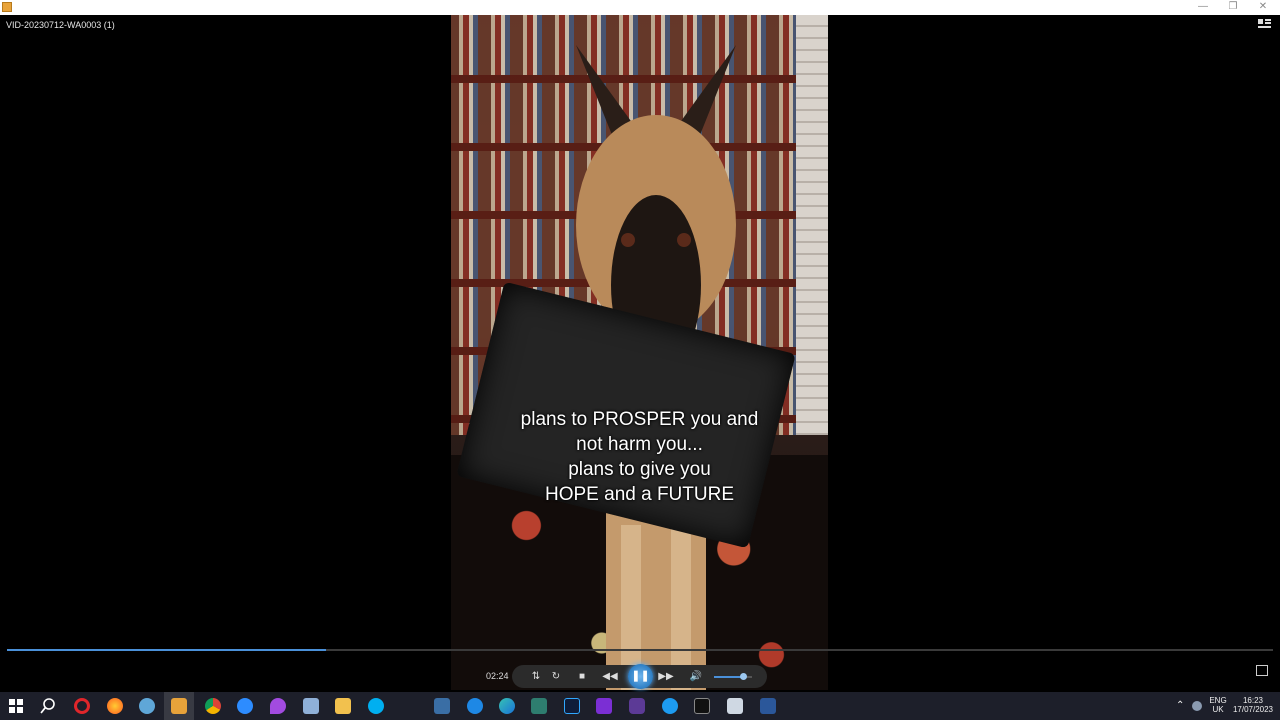  What do you see at coordinates (610, 676) in the screenshot?
I see `previous-button: ◀◀` at bounding box center [610, 676].